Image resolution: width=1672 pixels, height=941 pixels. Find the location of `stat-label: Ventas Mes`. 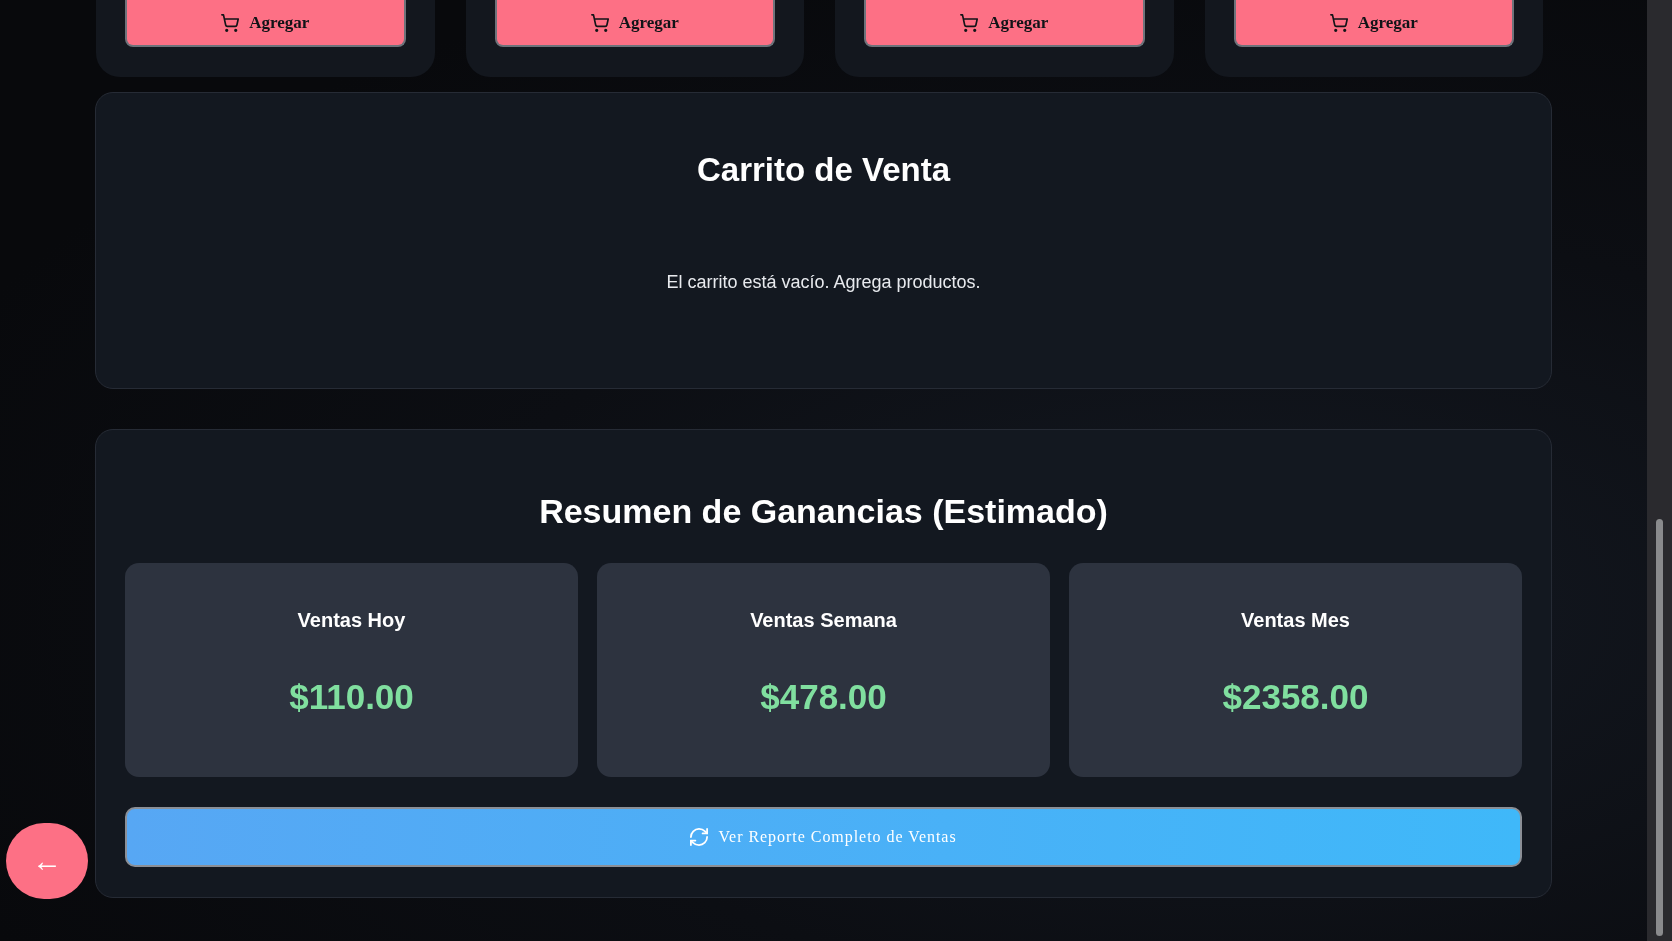

stat-label: Ventas Mes is located at coordinates (1295, 620).